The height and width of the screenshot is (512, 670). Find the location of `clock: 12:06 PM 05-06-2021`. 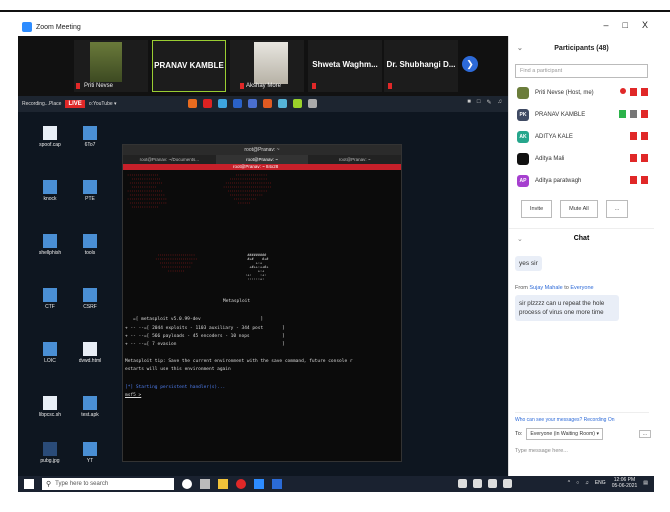

clock: 12:06 PM 05-06-2021 is located at coordinates (625, 483).